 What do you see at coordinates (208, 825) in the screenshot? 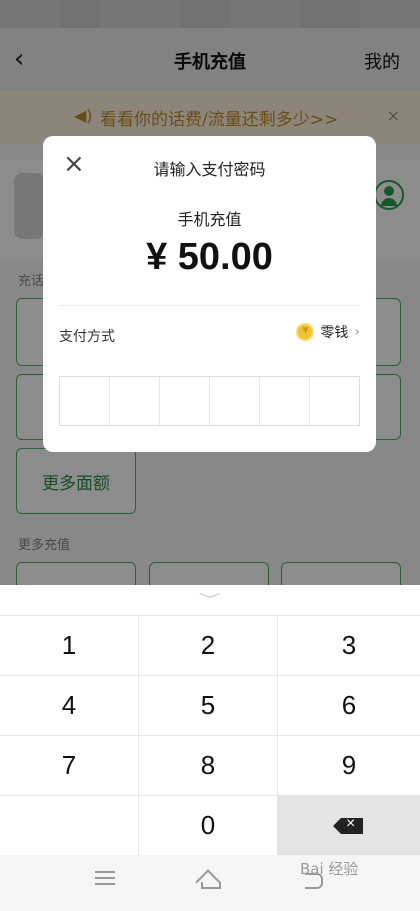
I see `key-0: 0` at bounding box center [208, 825].